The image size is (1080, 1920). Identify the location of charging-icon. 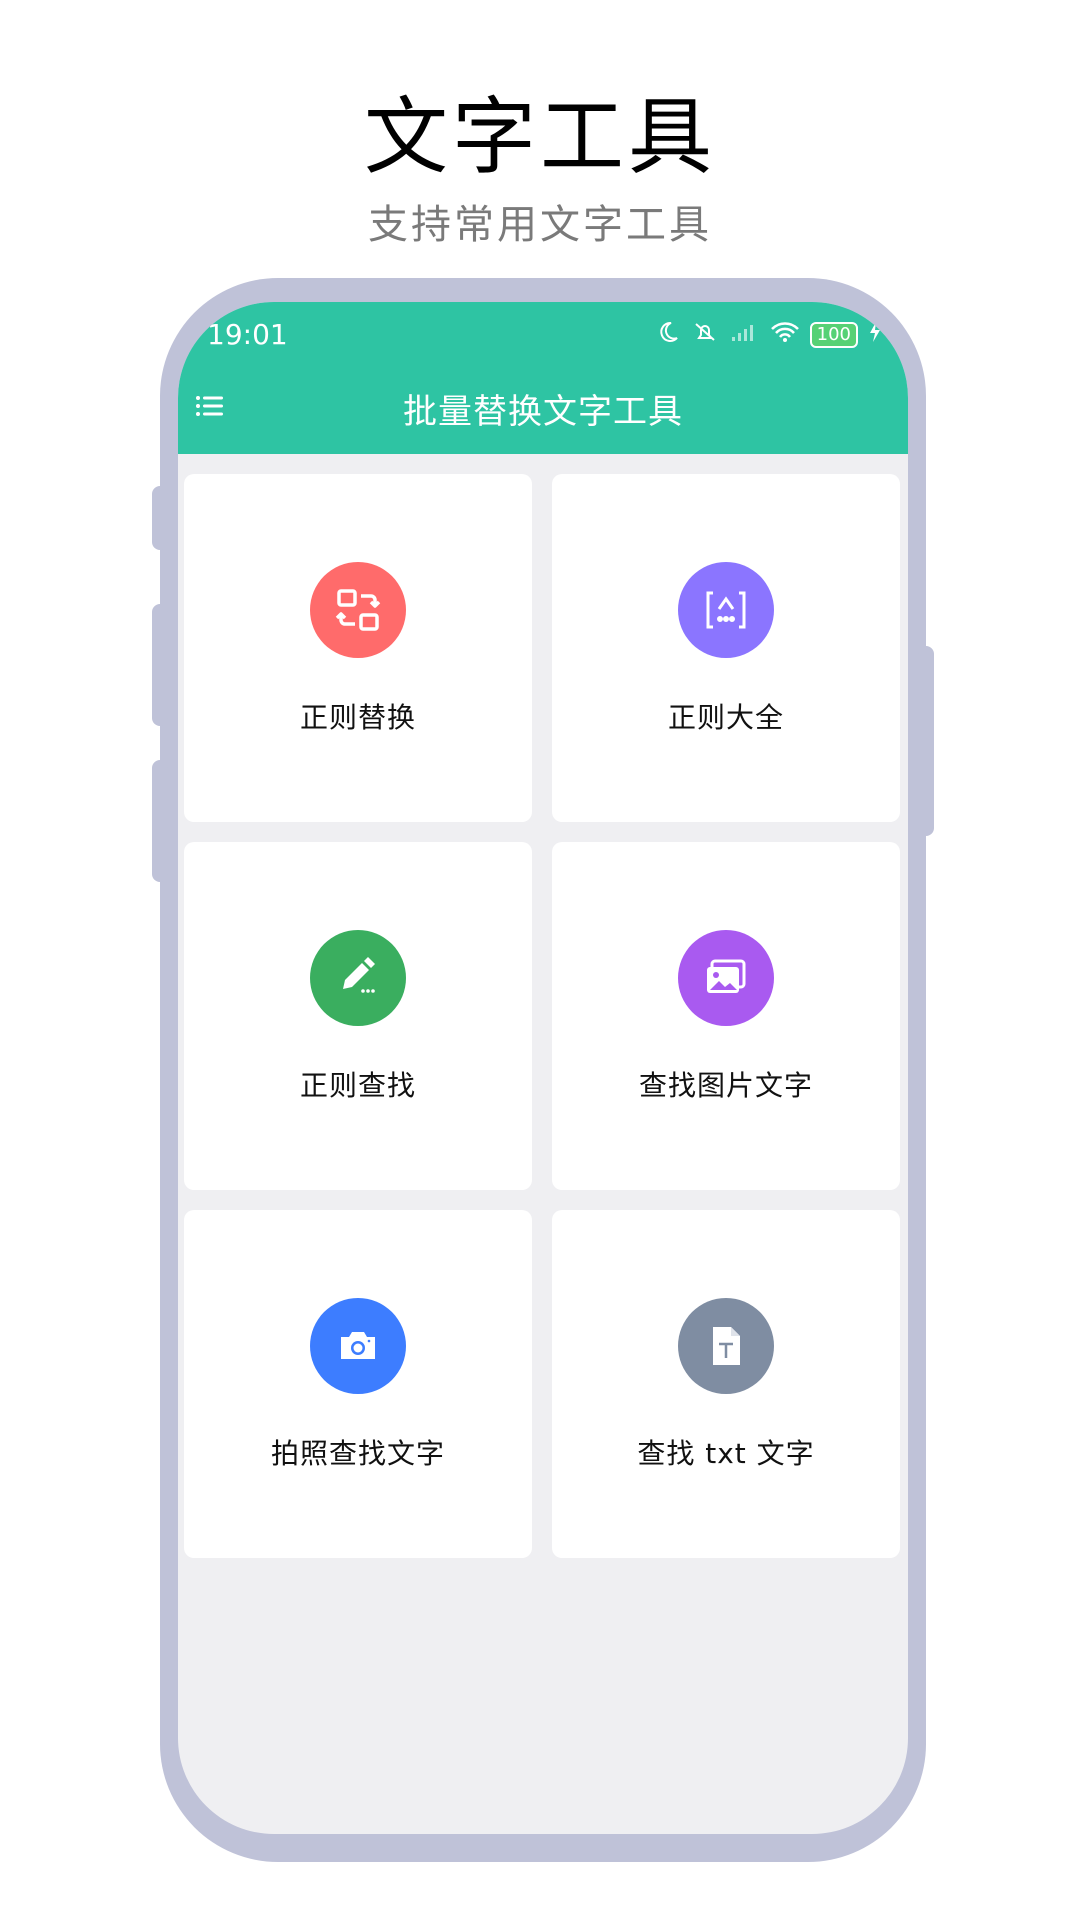
(875, 335).